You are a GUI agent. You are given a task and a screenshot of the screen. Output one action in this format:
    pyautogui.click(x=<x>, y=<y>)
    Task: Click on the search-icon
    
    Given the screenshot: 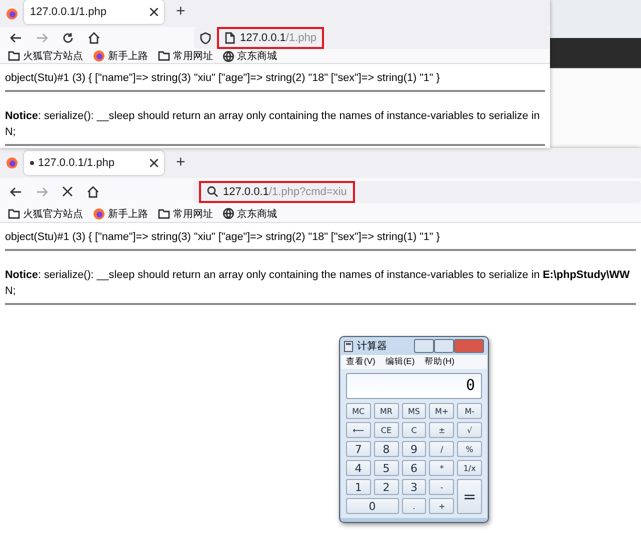 What is the action you would take?
    pyautogui.click(x=212, y=191)
    